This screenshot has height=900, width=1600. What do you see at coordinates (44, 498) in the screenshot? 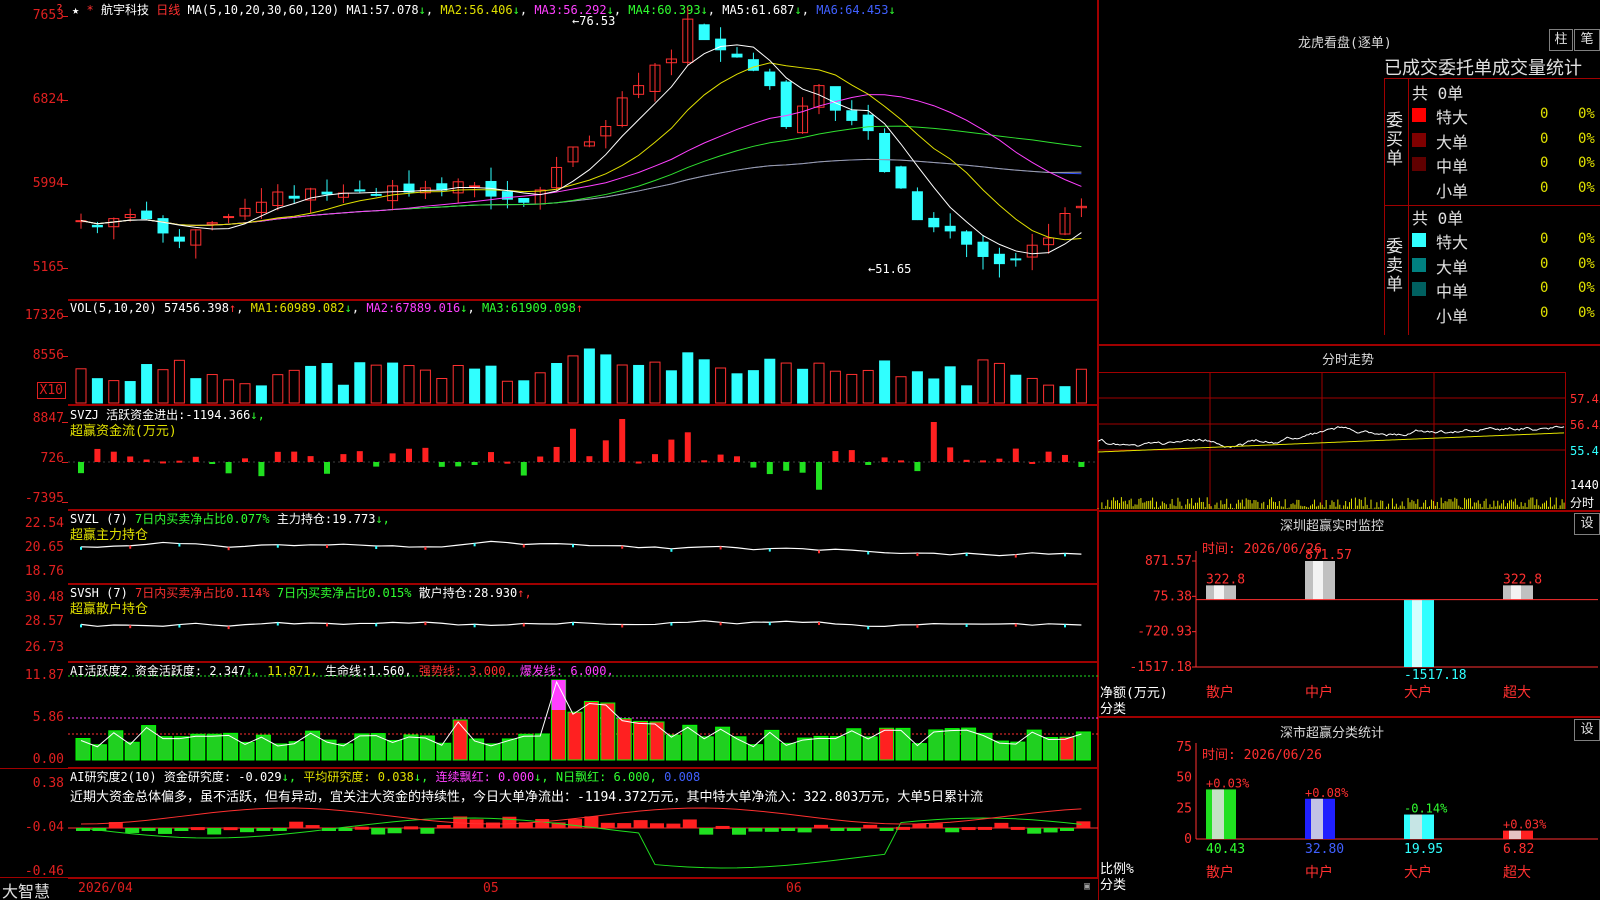
I see `axis-label: -7395` at bounding box center [44, 498].